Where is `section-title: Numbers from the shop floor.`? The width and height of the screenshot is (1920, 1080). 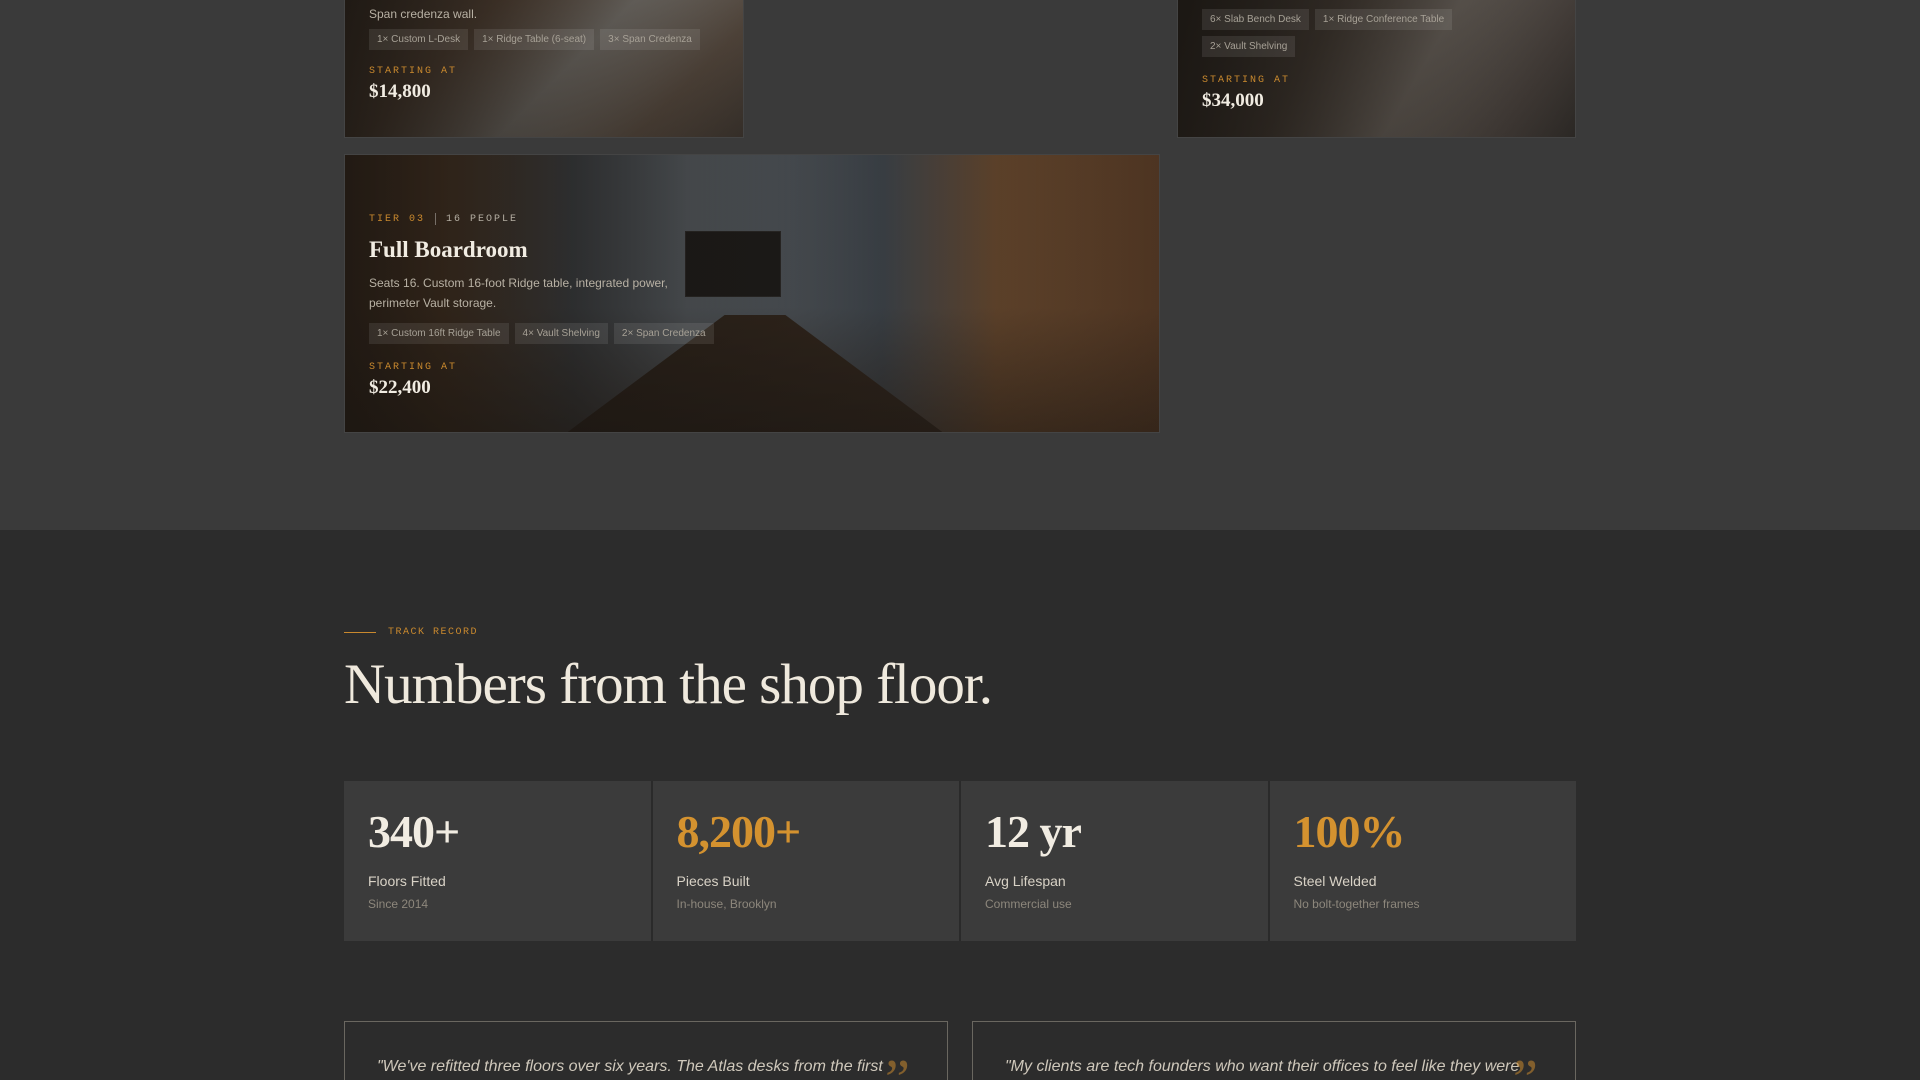 section-title: Numbers from the shop floor. is located at coordinates (668, 684).